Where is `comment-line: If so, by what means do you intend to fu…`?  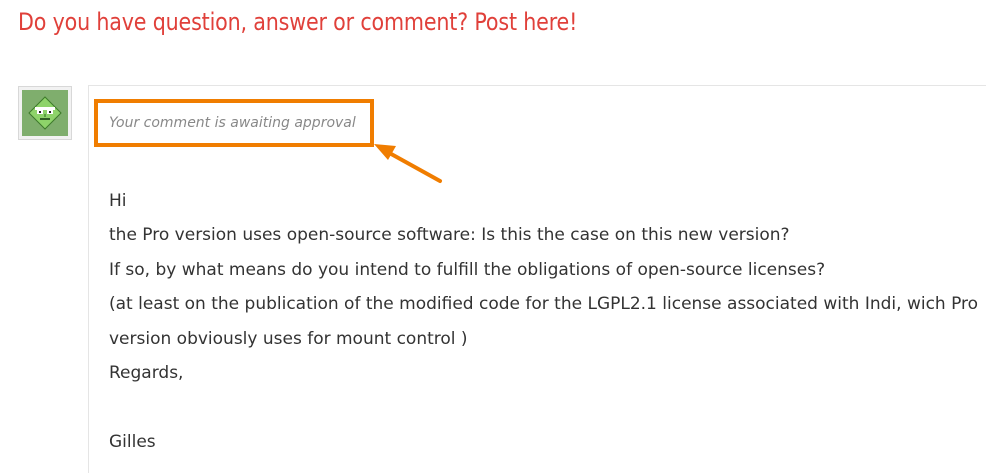 comment-line: If so, by what means do you intend to fu… is located at coordinates (467, 269).